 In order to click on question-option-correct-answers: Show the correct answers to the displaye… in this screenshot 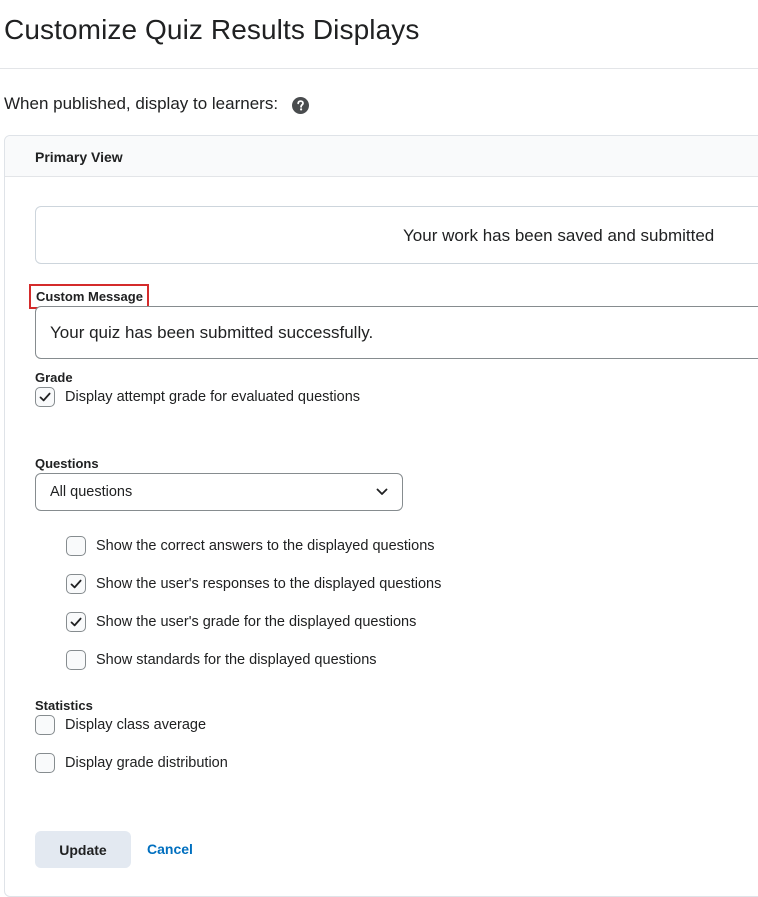, I will do `click(250, 546)`.